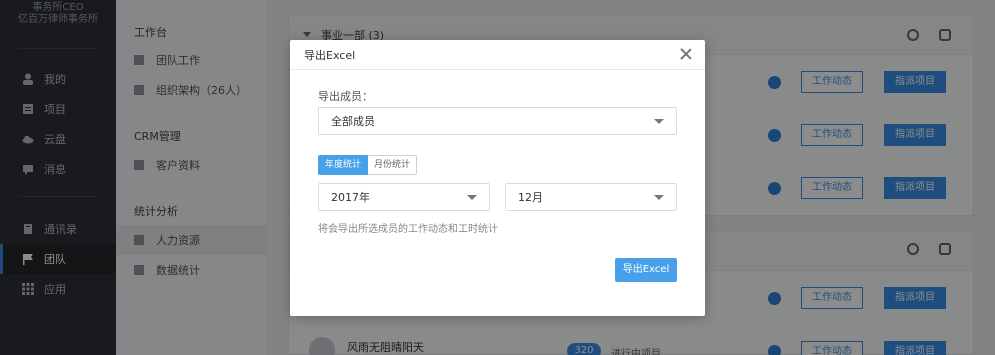  What do you see at coordinates (646, 270) in the screenshot?
I see `export-excel-button: 导出Excel` at bounding box center [646, 270].